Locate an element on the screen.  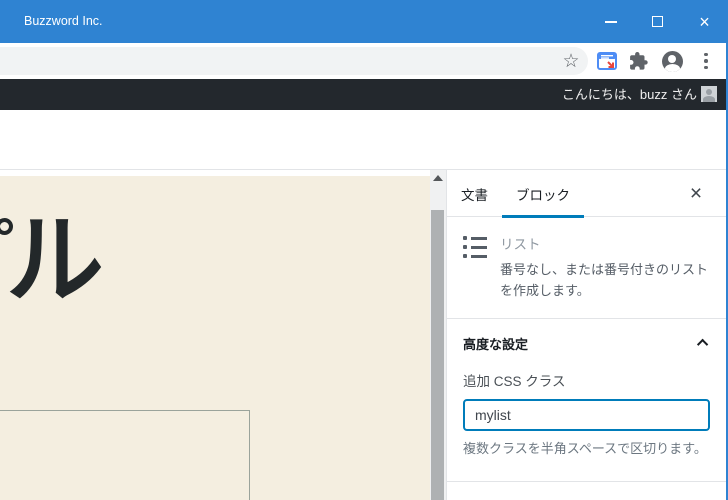
wp-admin-bar: こんにちは、buzz さん is located at coordinates (364, 94).